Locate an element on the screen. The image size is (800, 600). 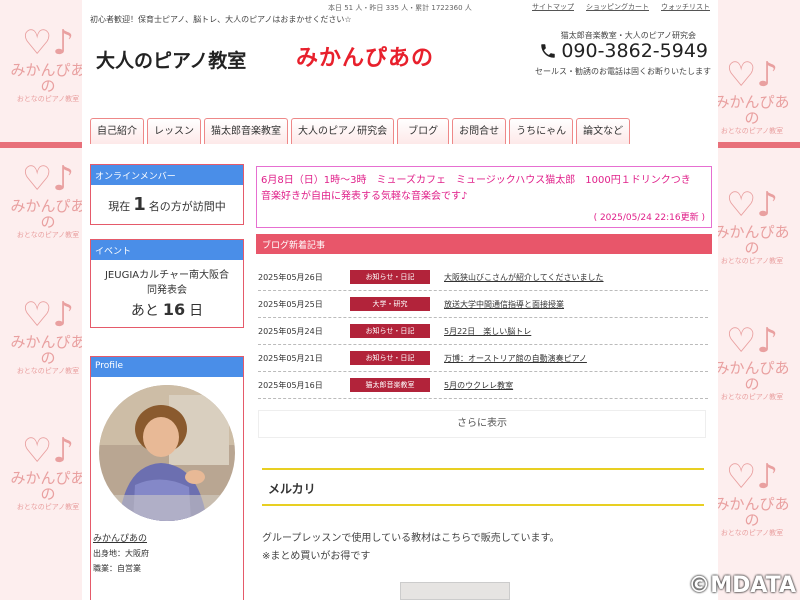
event-heading: イベント is located at coordinates (167, 250).